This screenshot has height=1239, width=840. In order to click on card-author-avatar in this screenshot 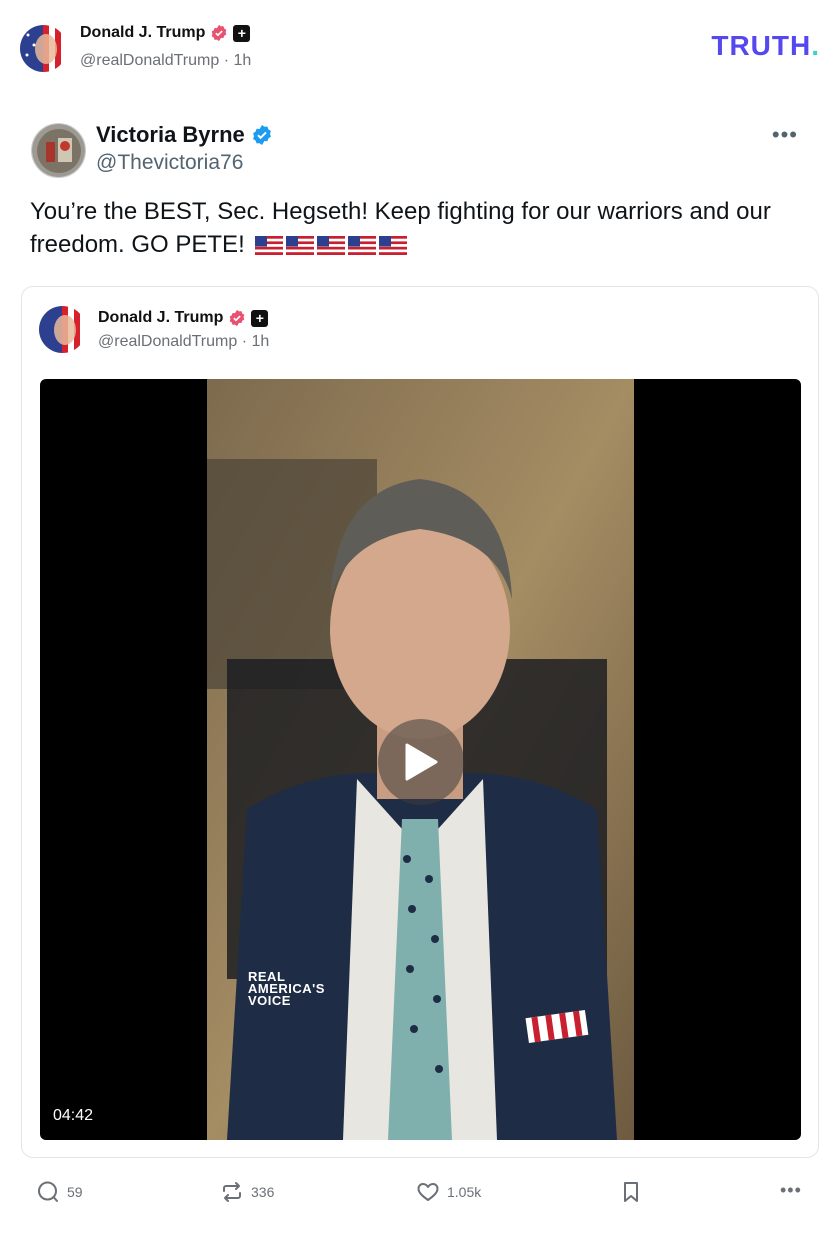, I will do `click(62, 329)`.